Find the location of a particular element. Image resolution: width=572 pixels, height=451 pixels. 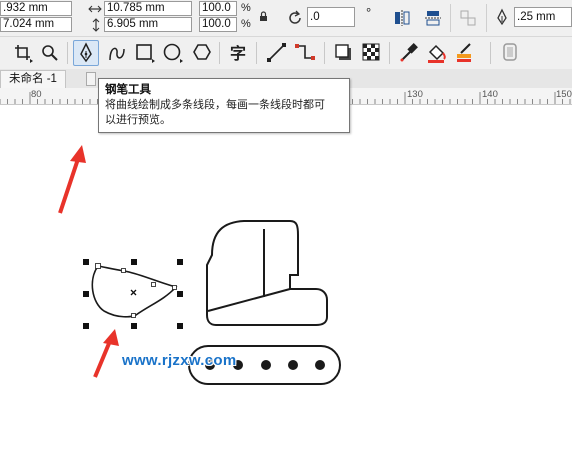

mirror-horizontal-icon is located at coordinates (402, 18).